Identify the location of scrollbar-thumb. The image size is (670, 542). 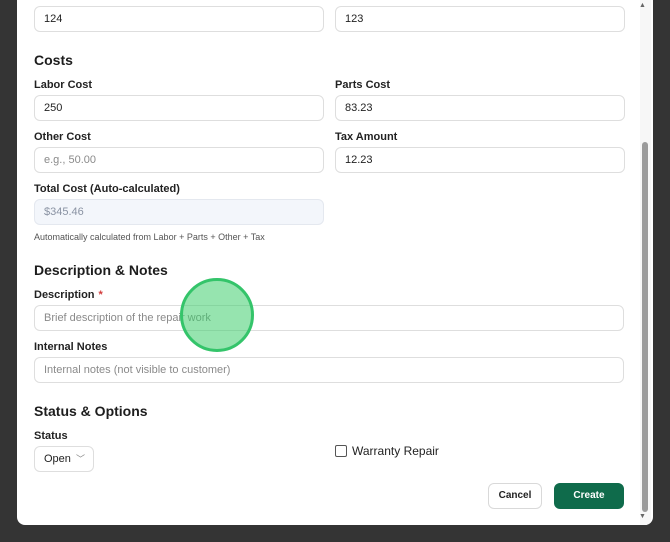
(645, 327).